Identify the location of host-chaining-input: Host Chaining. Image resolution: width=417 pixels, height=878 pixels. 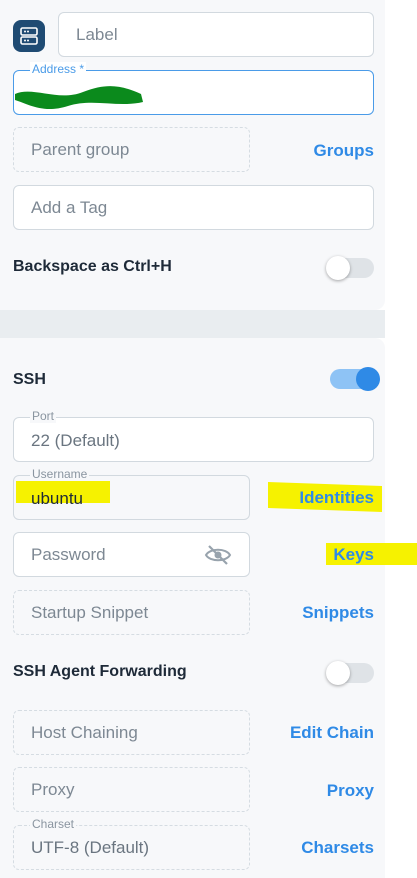
(131, 732).